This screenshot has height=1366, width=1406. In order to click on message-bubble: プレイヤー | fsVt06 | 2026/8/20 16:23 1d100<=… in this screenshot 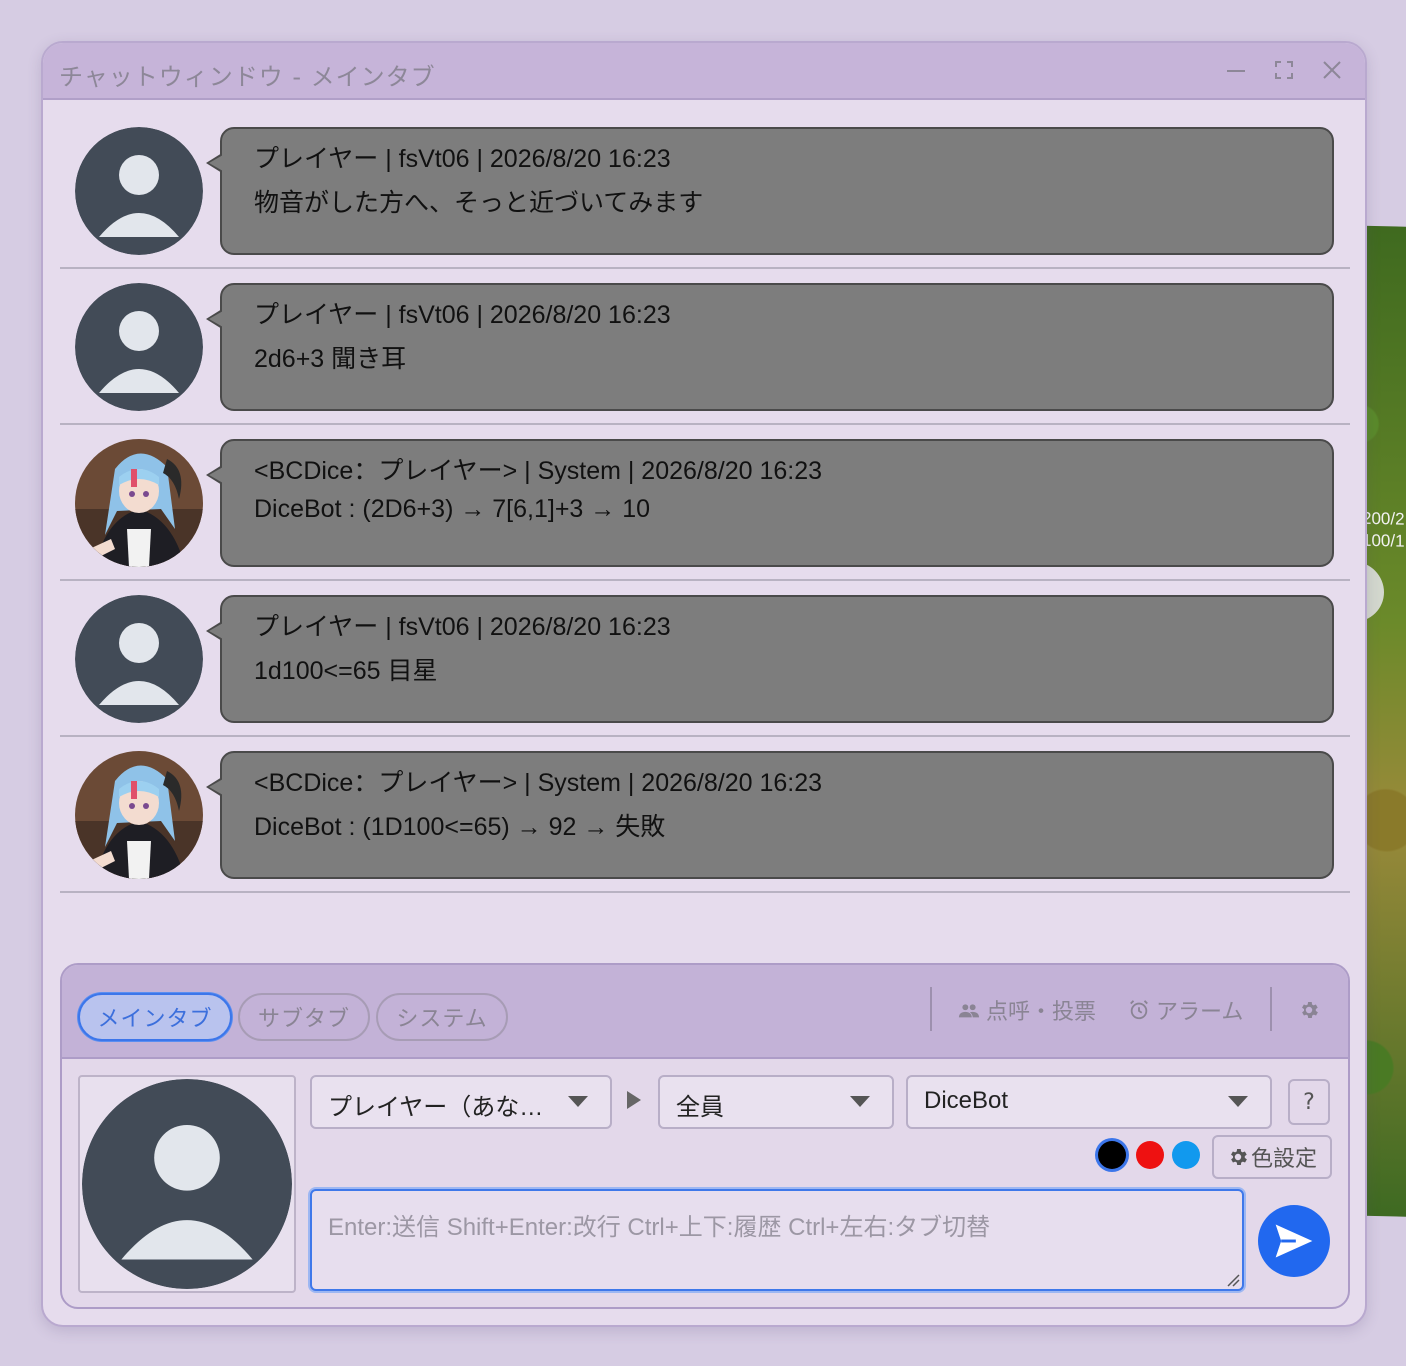, I will do `click(770, 659)`.